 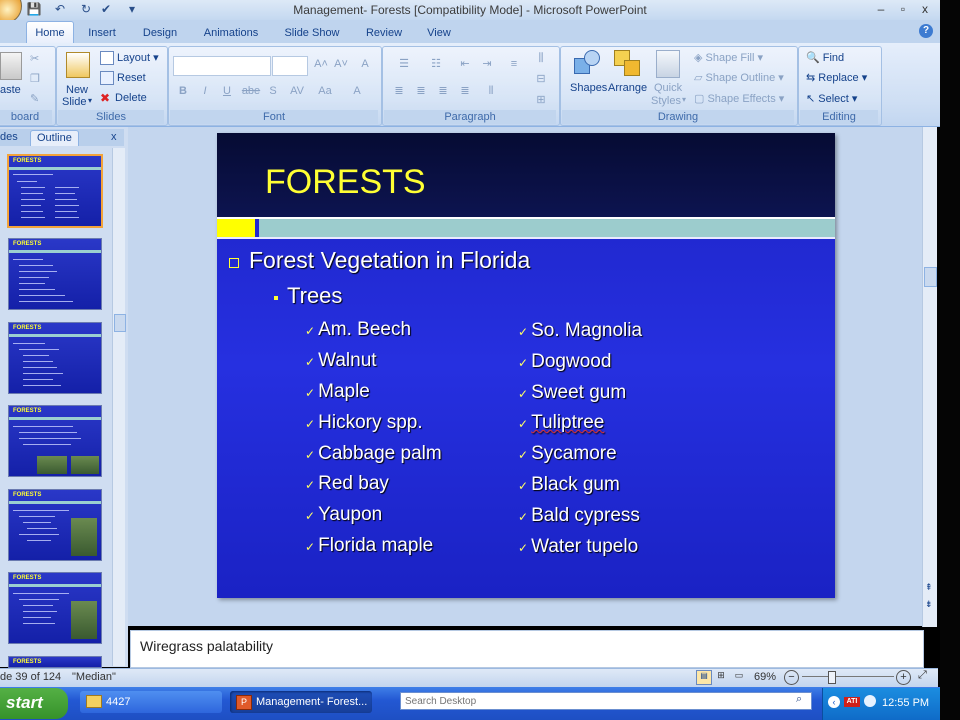 I want to click on text-shadow-button: S, so click(x=273, y=91).